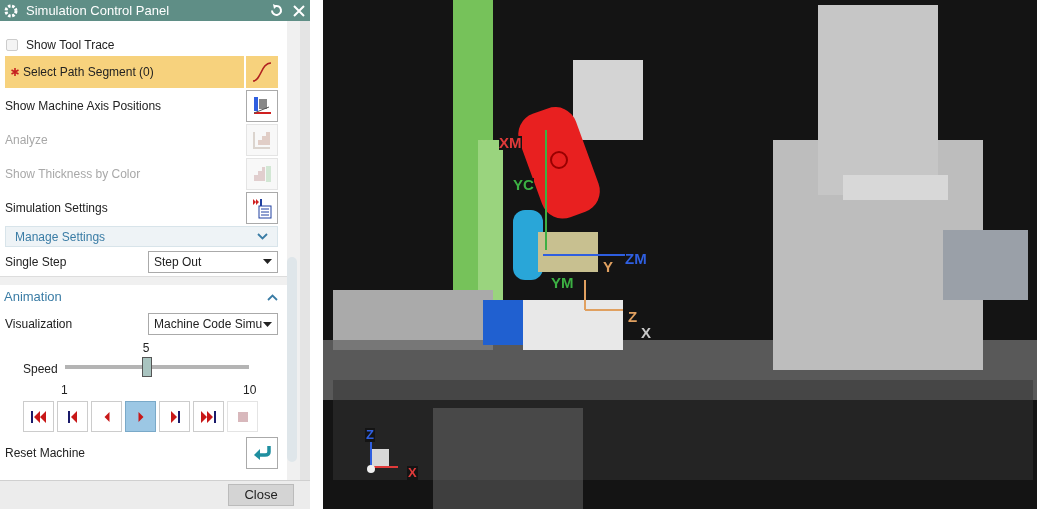 This screenshot has height=509, width=1037. What do you see at coordinates (70, 45) in the screenshot?
I see `checkbox-label: Show Tool Trace` at bounding box center [70, 45].